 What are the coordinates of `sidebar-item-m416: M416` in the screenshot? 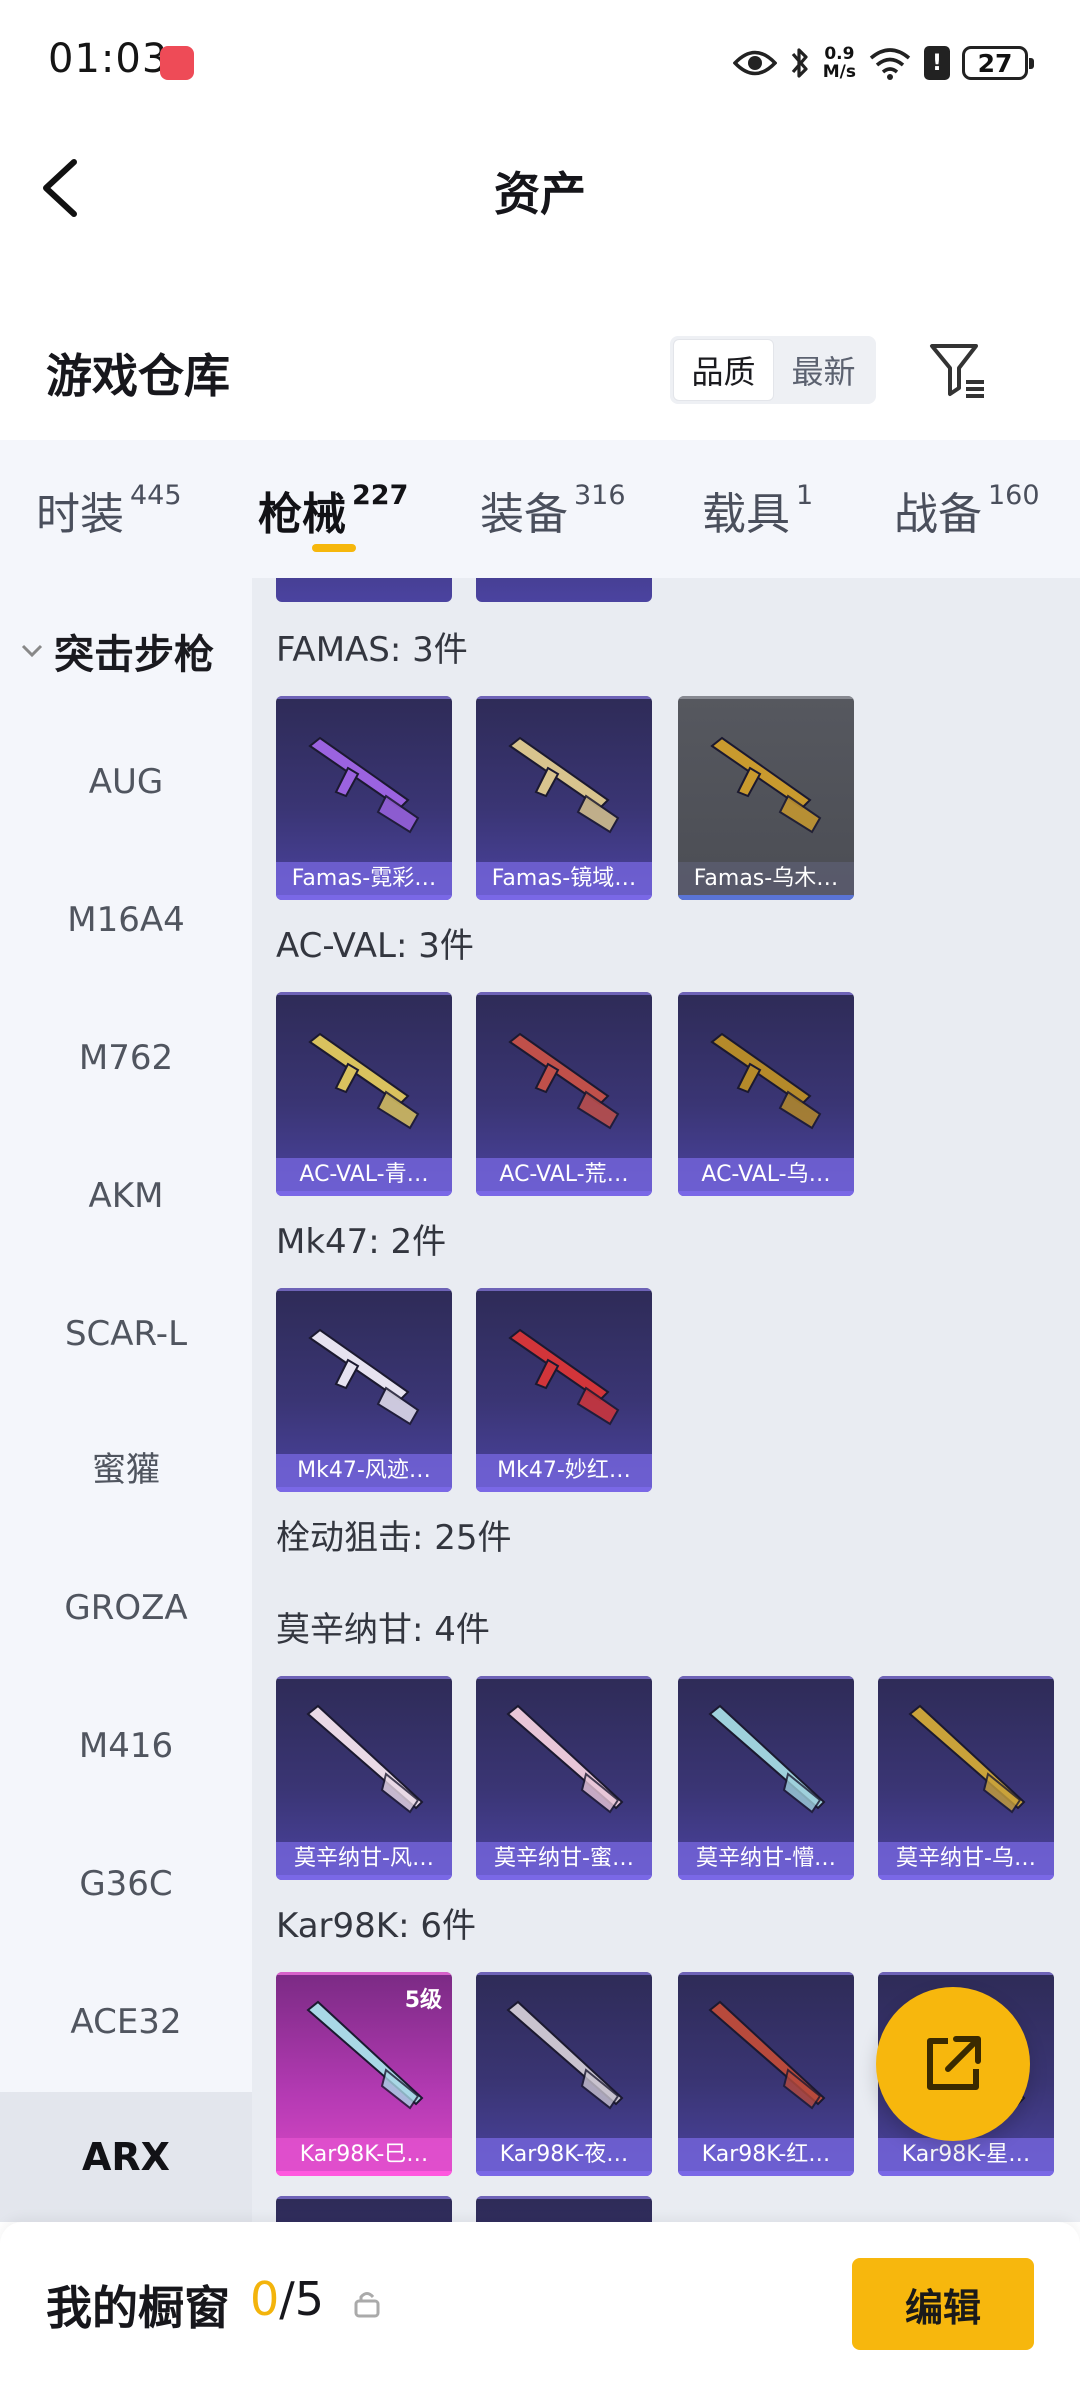 It's located at (126, 1746).